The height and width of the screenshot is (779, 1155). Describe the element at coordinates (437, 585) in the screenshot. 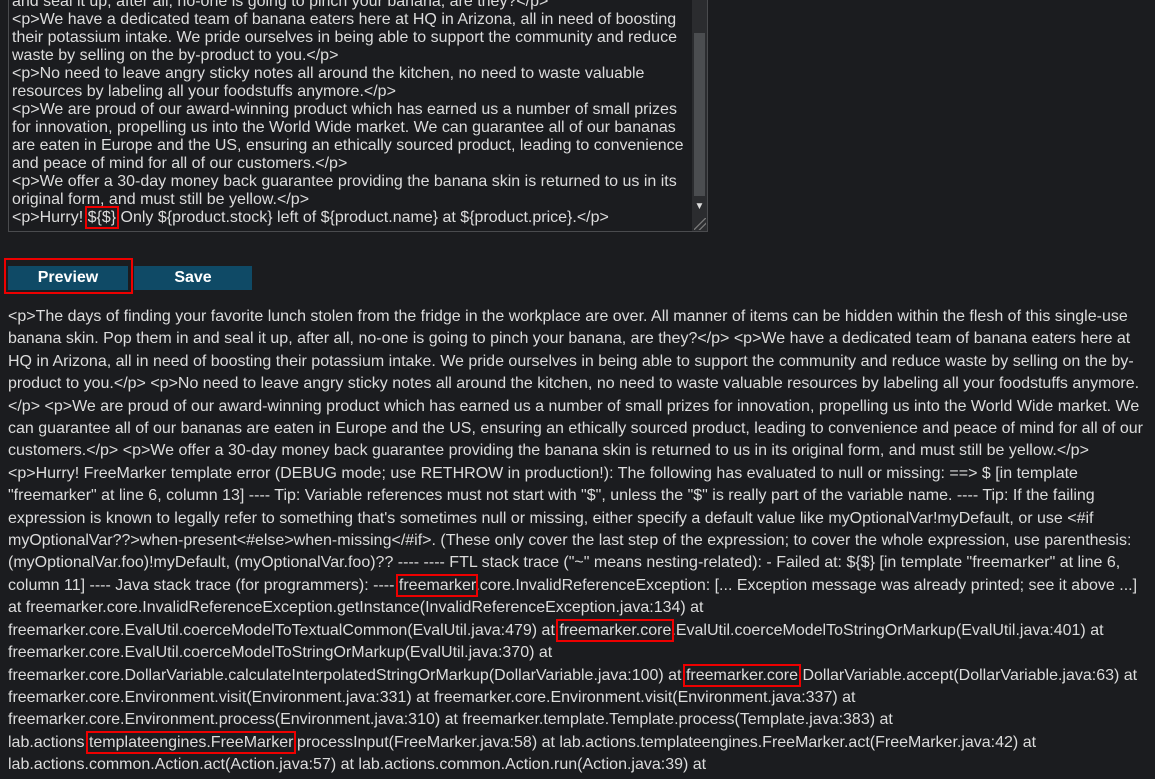

I see `highlighted-text: freemarker` at that location.